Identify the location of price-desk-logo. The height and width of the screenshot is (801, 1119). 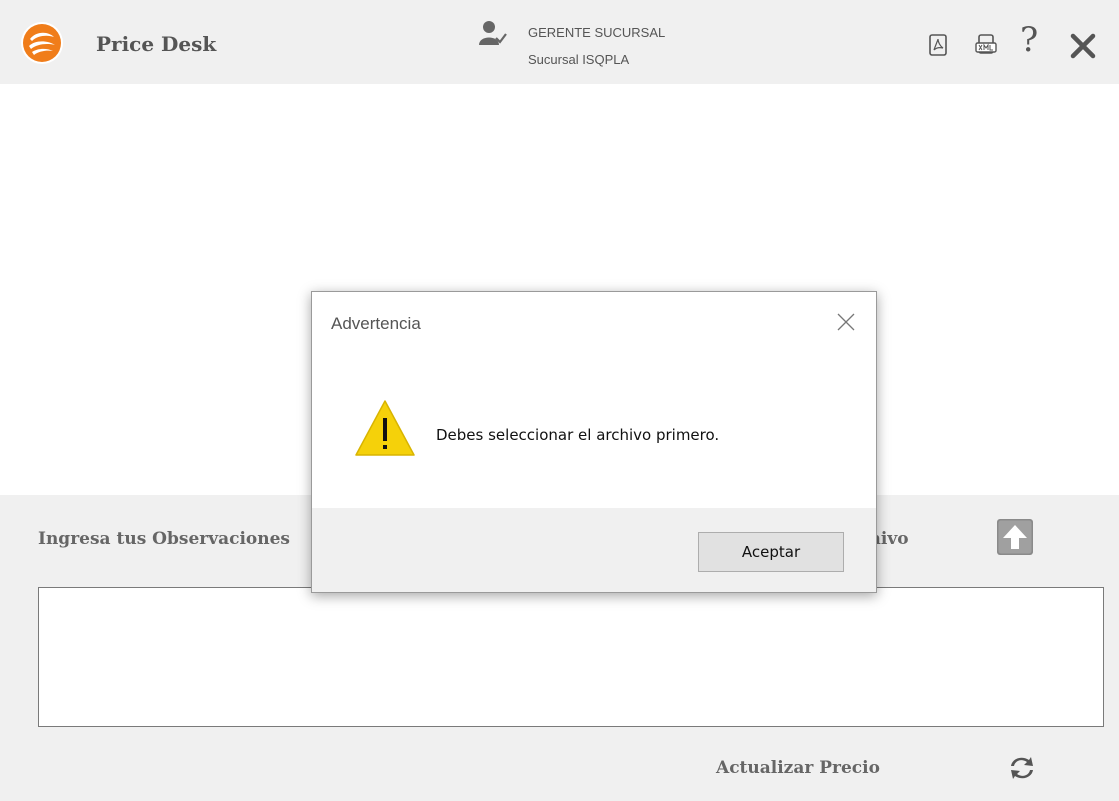
(42, 43).